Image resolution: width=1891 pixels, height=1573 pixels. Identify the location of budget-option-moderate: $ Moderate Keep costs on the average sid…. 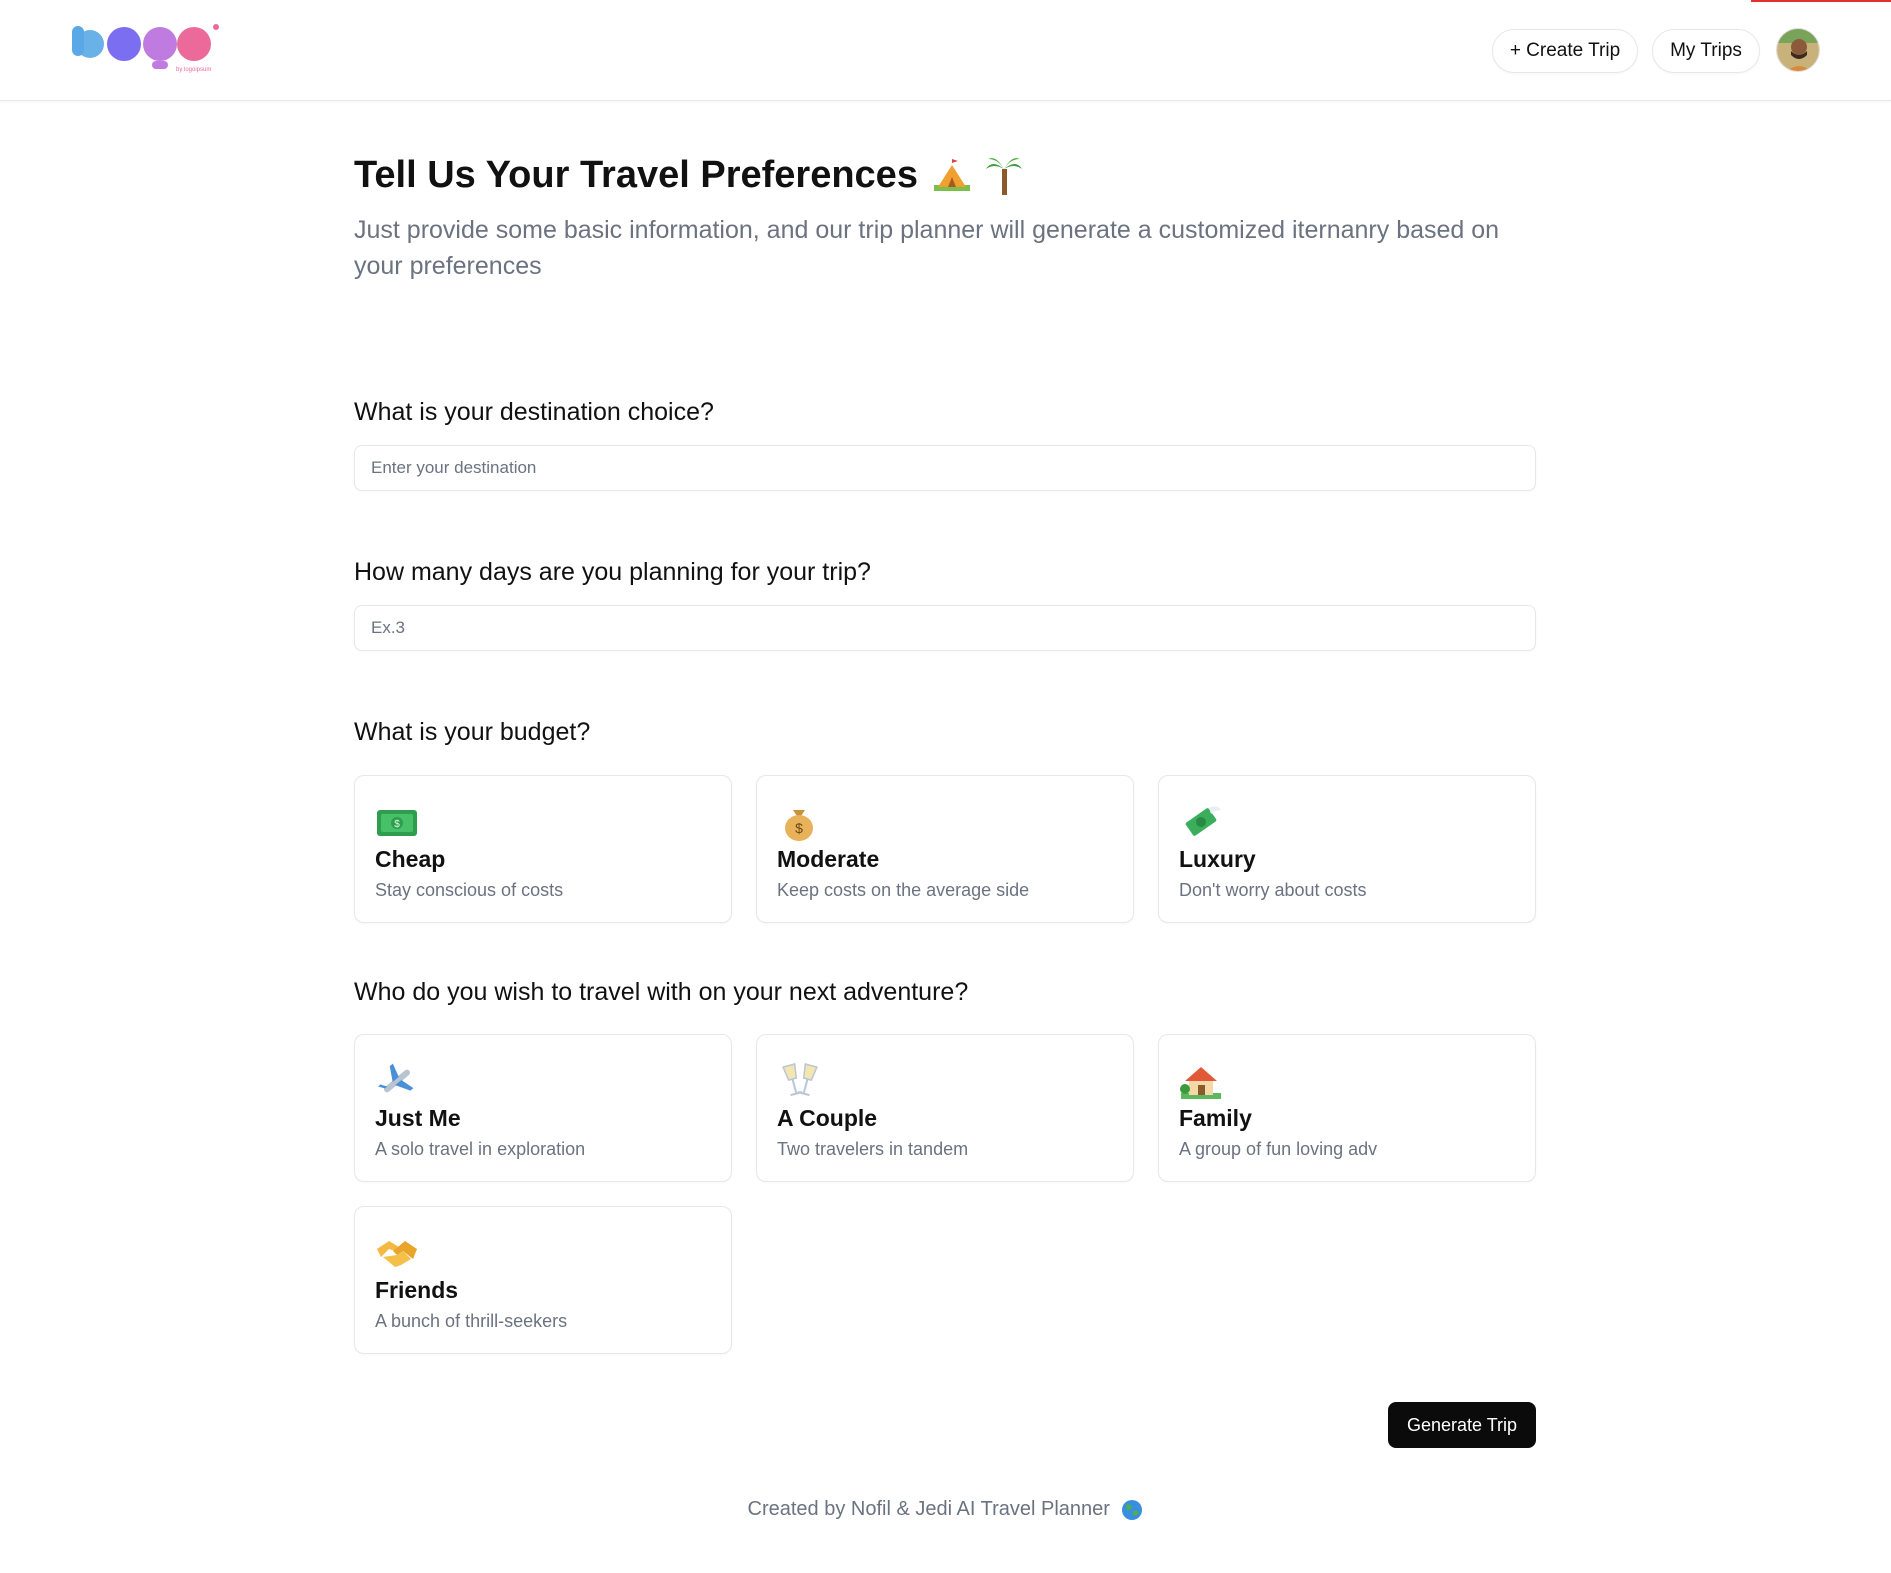
(945, 849).